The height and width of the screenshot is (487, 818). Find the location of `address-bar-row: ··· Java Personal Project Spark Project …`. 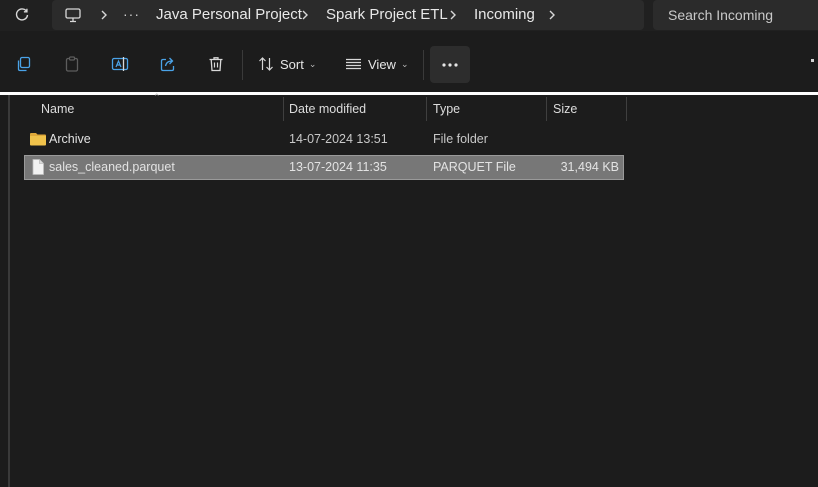

address-bar-row: ··· Java Personal Project Spark Project … is located at coordinates (409, 15).